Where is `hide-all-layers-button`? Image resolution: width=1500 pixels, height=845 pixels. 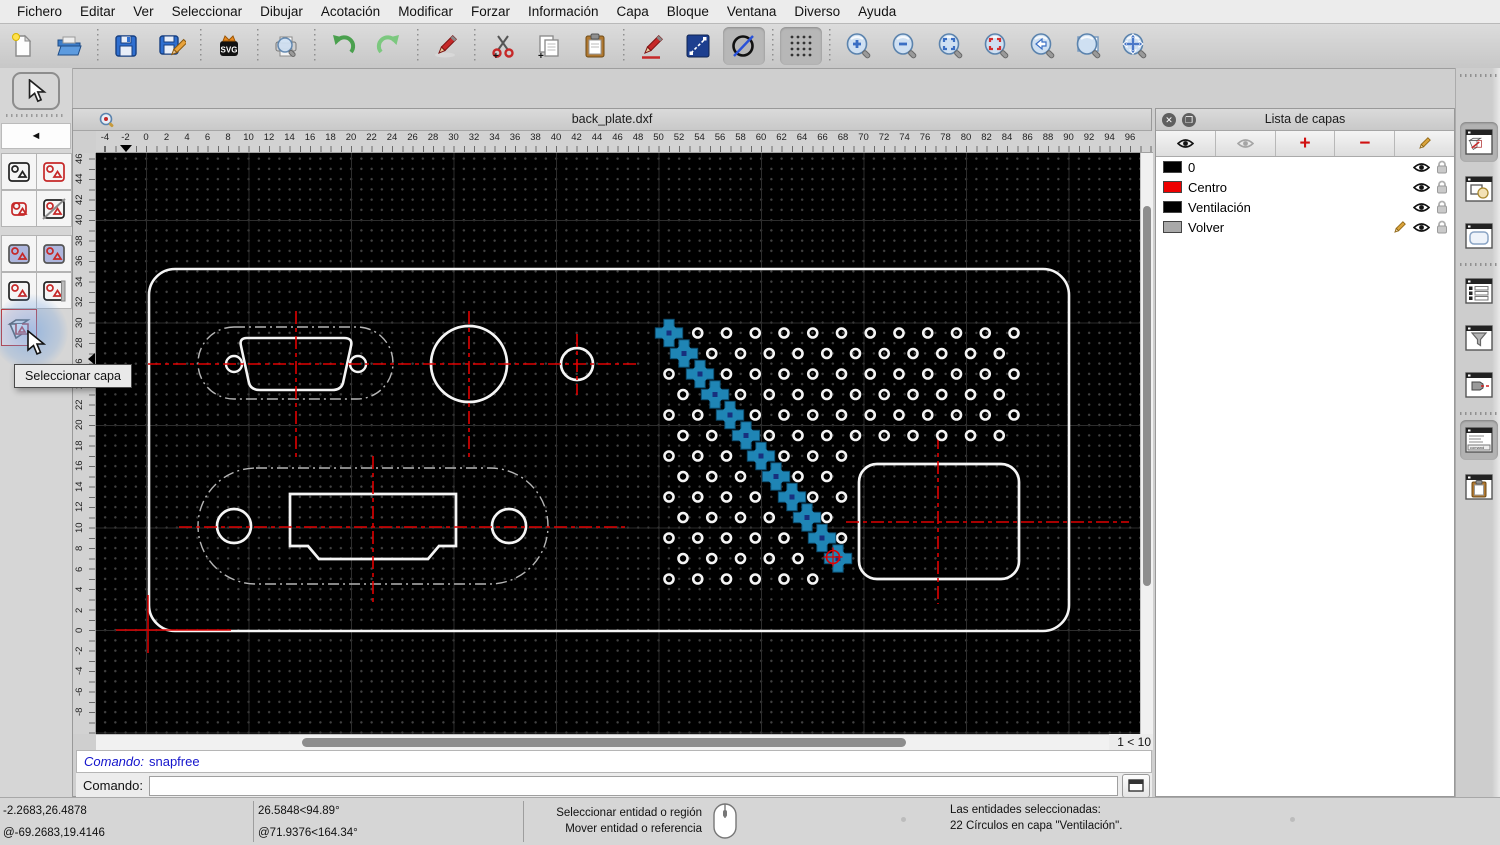 hide-all-layers-button is located at coordinates (1245, 143).